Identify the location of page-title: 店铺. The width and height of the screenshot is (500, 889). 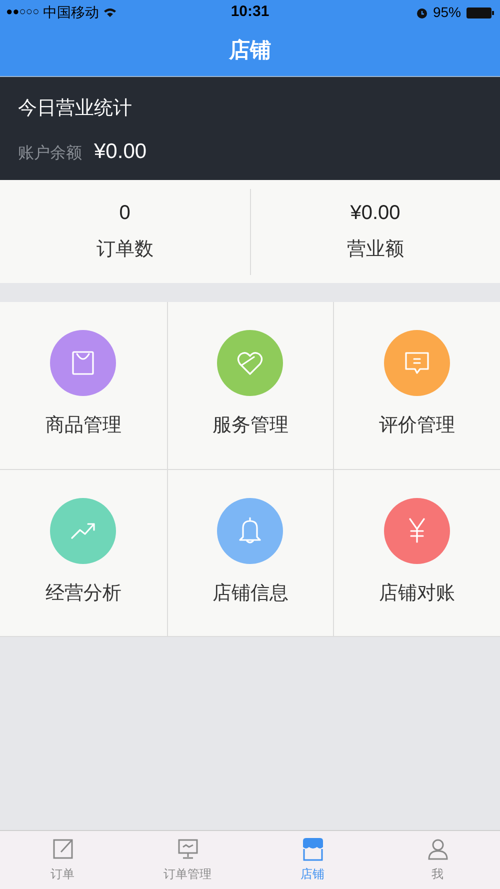
(250, 51).